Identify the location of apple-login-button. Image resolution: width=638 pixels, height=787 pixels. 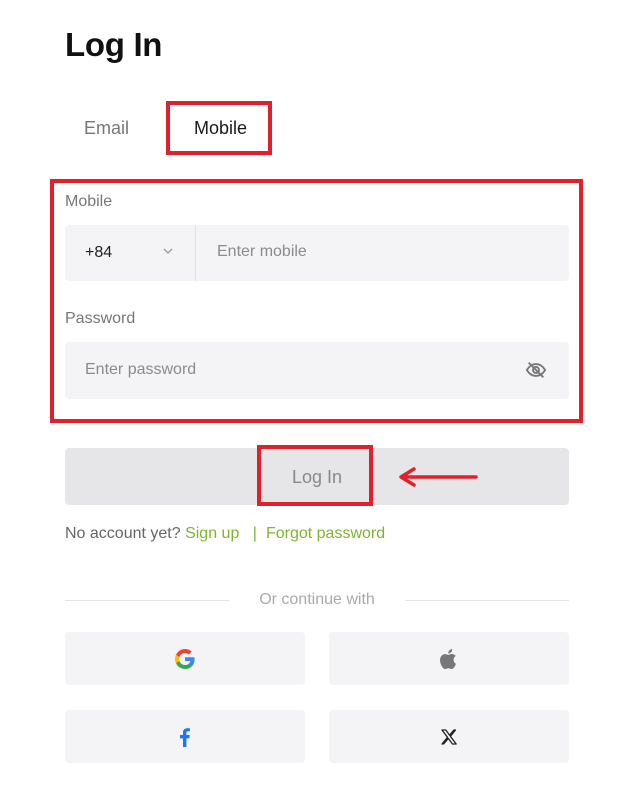
(449, 658).